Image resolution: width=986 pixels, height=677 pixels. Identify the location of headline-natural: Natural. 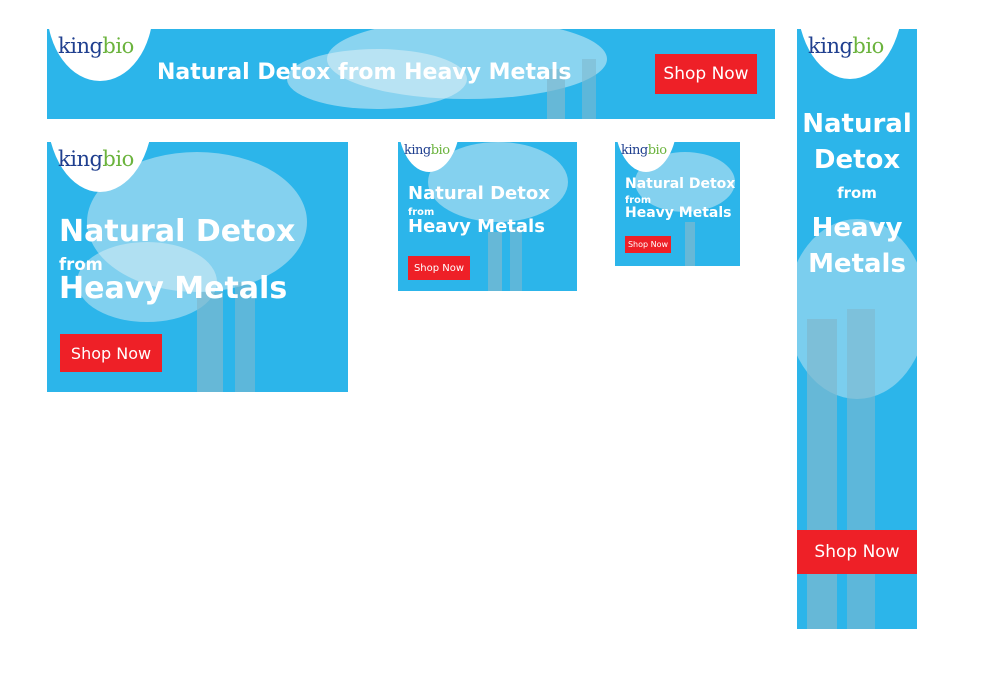
(857, 124).